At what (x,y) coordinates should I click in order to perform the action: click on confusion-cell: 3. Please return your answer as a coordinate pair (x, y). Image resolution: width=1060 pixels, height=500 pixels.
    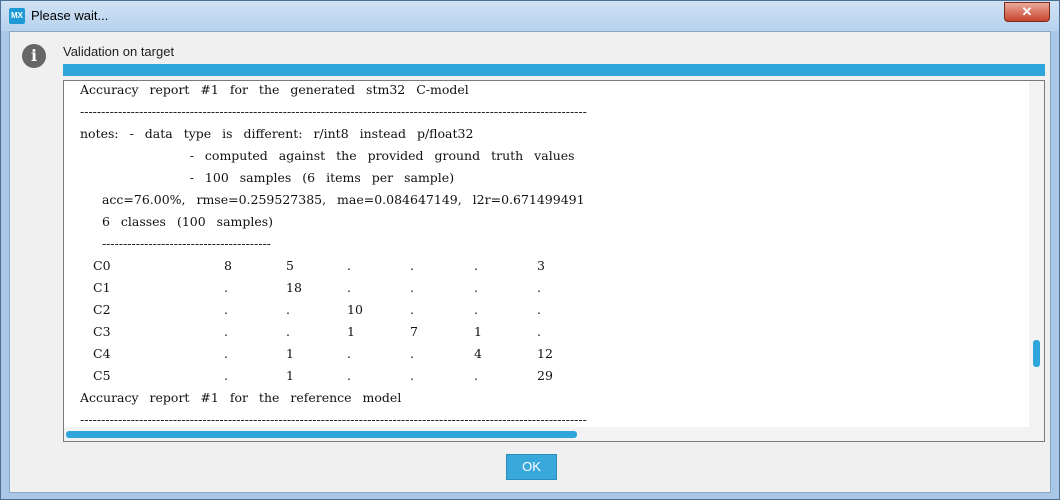
    Looking at the image, I should click on (541, 265).